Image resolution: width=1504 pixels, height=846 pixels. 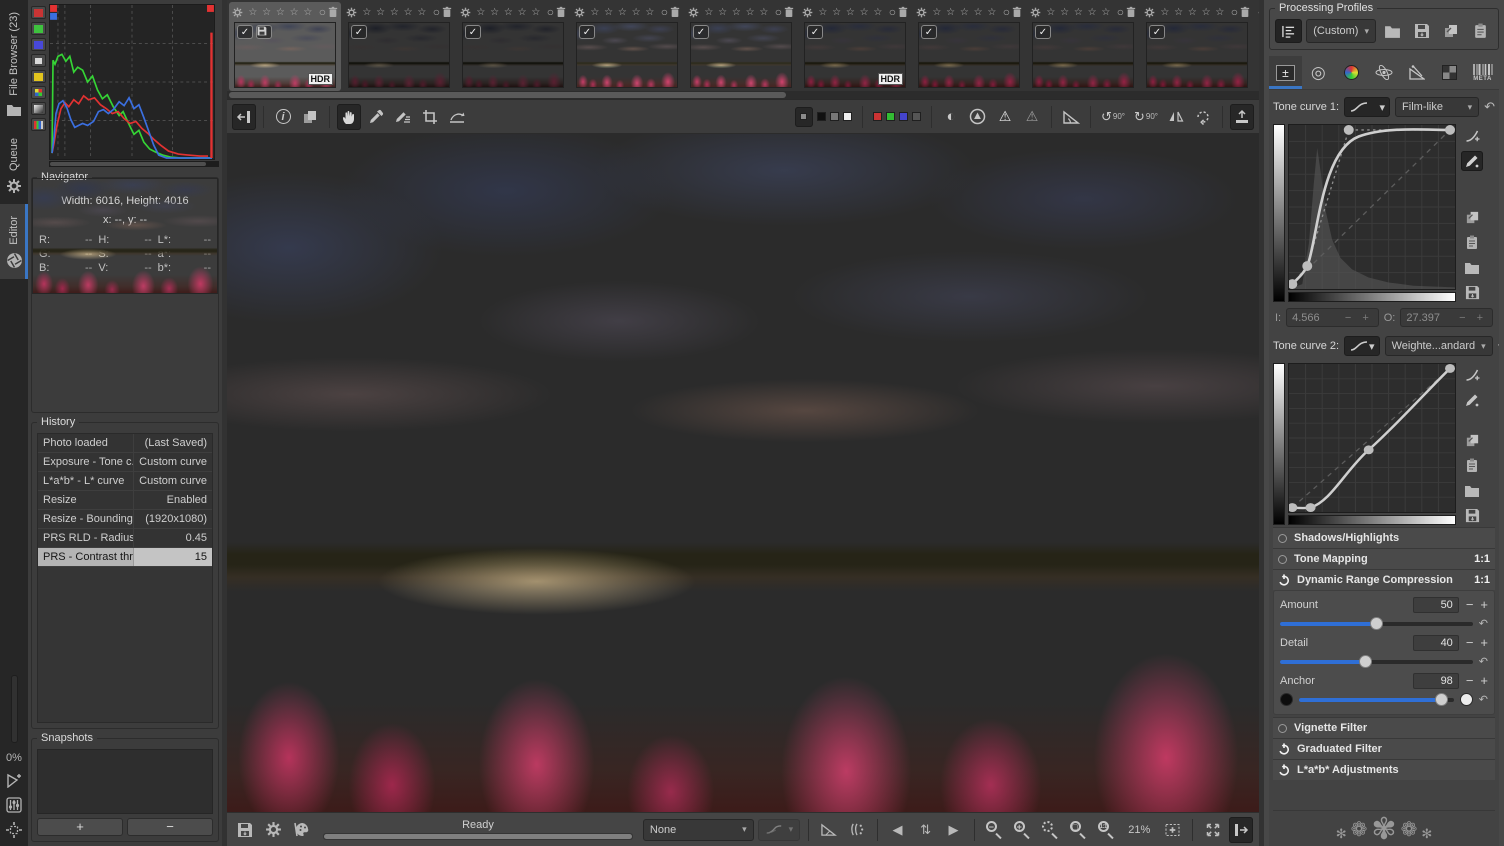 What do you see at coordinates (38, 60) in the screenshot?
I see `histogram-luminosity-toggle` at bounding box center [38, 60].